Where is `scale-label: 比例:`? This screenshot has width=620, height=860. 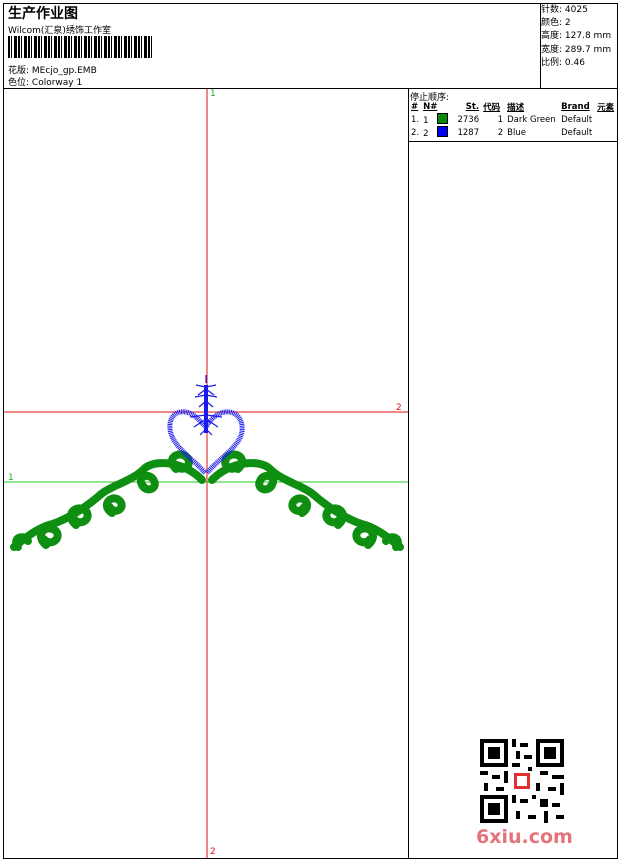
scale-label: 比例: is located at coordinates (552, 62).